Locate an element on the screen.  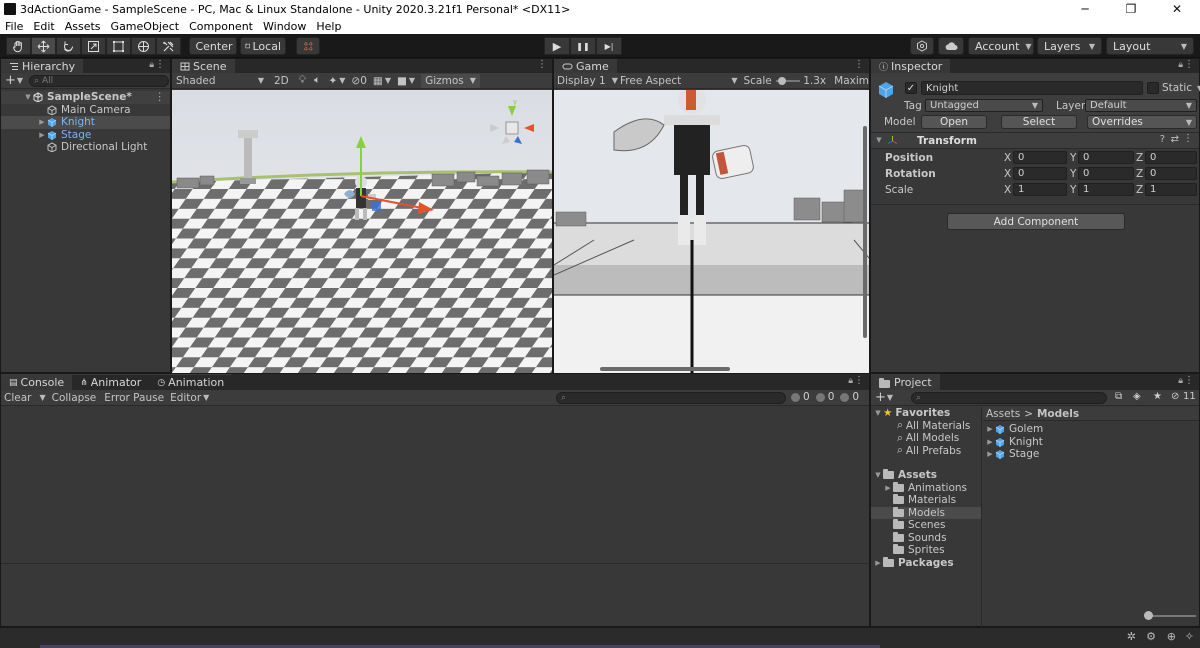
favorite-all-materials: ⌕ All Materials is located at coordinates (926, 426).